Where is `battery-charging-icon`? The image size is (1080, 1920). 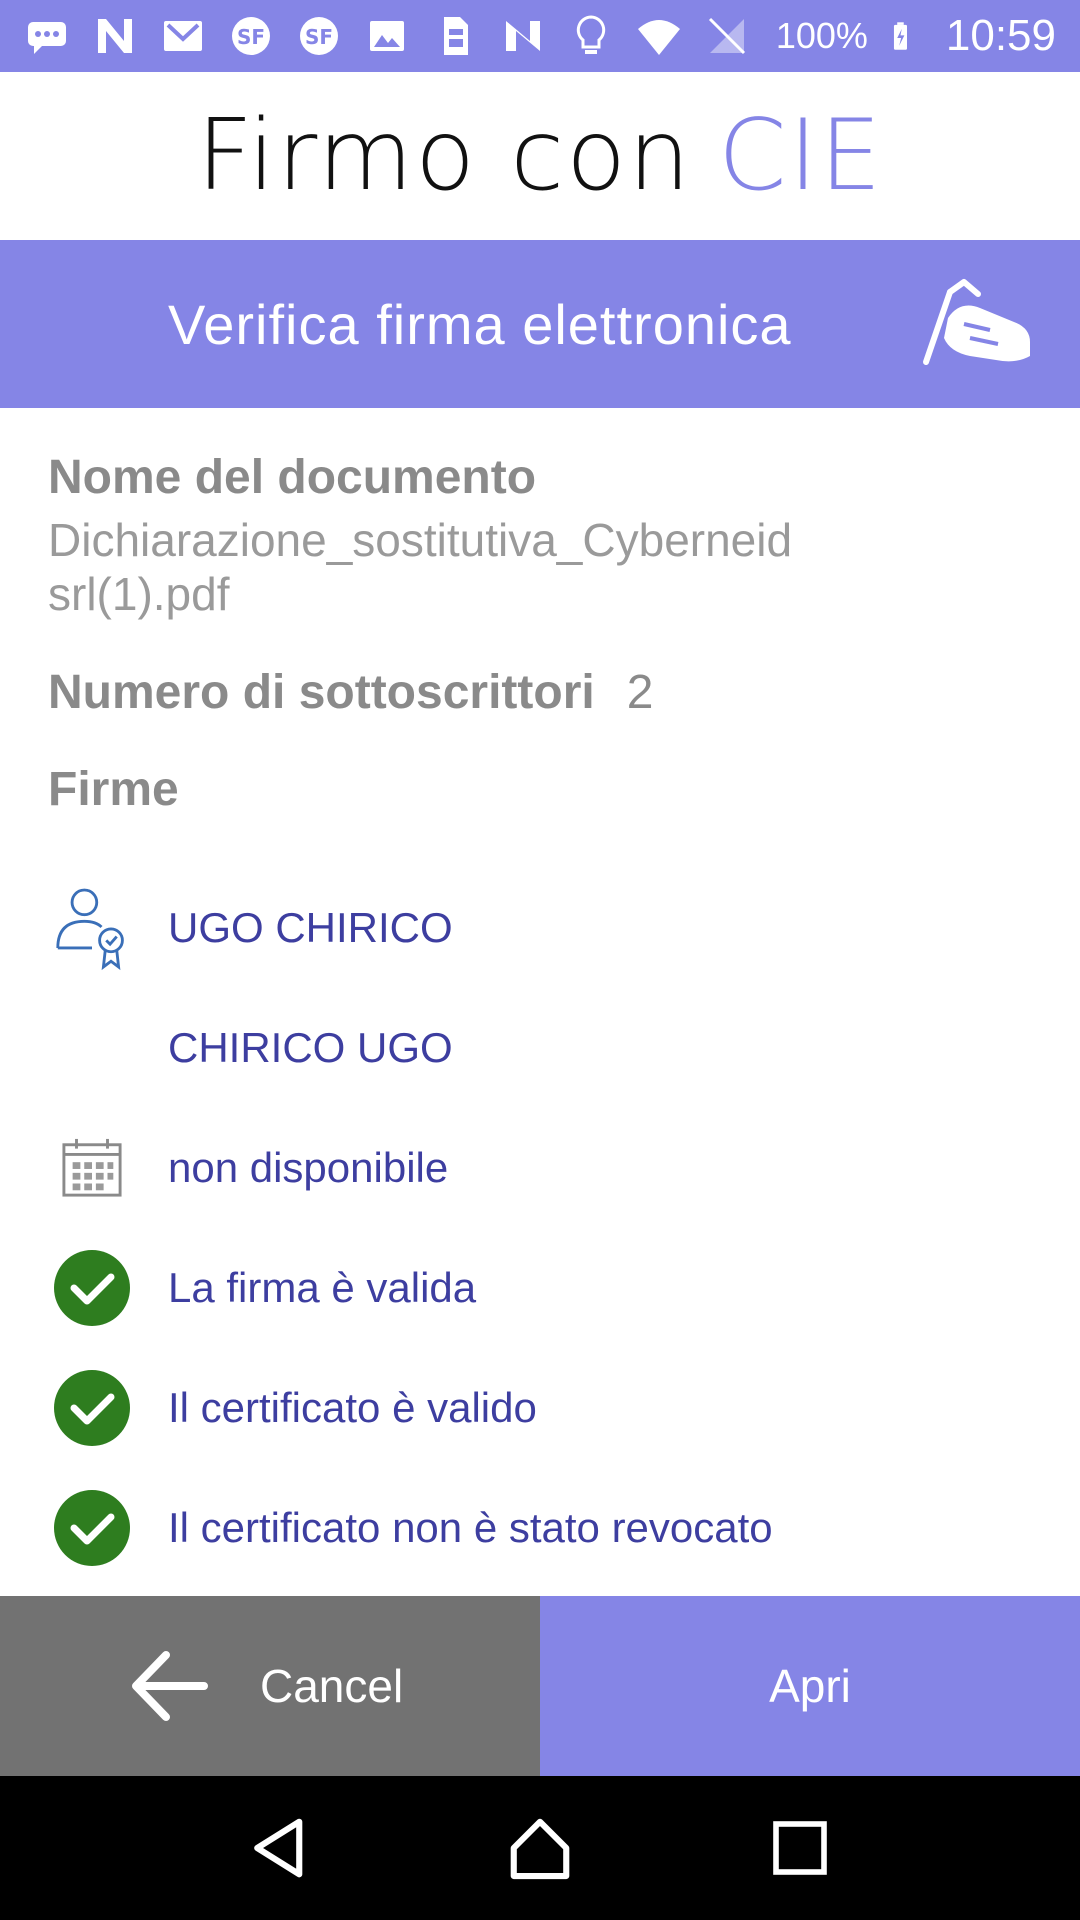 battery-charging-icon is located at coordinates (907, 36).